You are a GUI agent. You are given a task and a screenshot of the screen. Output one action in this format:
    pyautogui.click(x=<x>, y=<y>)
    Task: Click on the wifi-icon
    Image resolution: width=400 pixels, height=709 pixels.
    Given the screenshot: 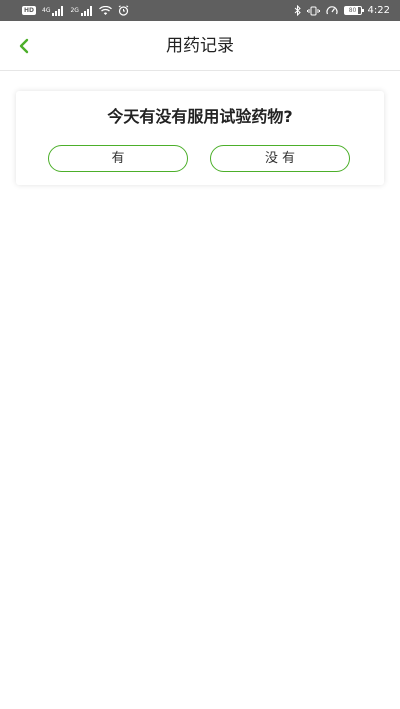 What is the action you would take?
    pyautogui.click(x=105, y=11)
    